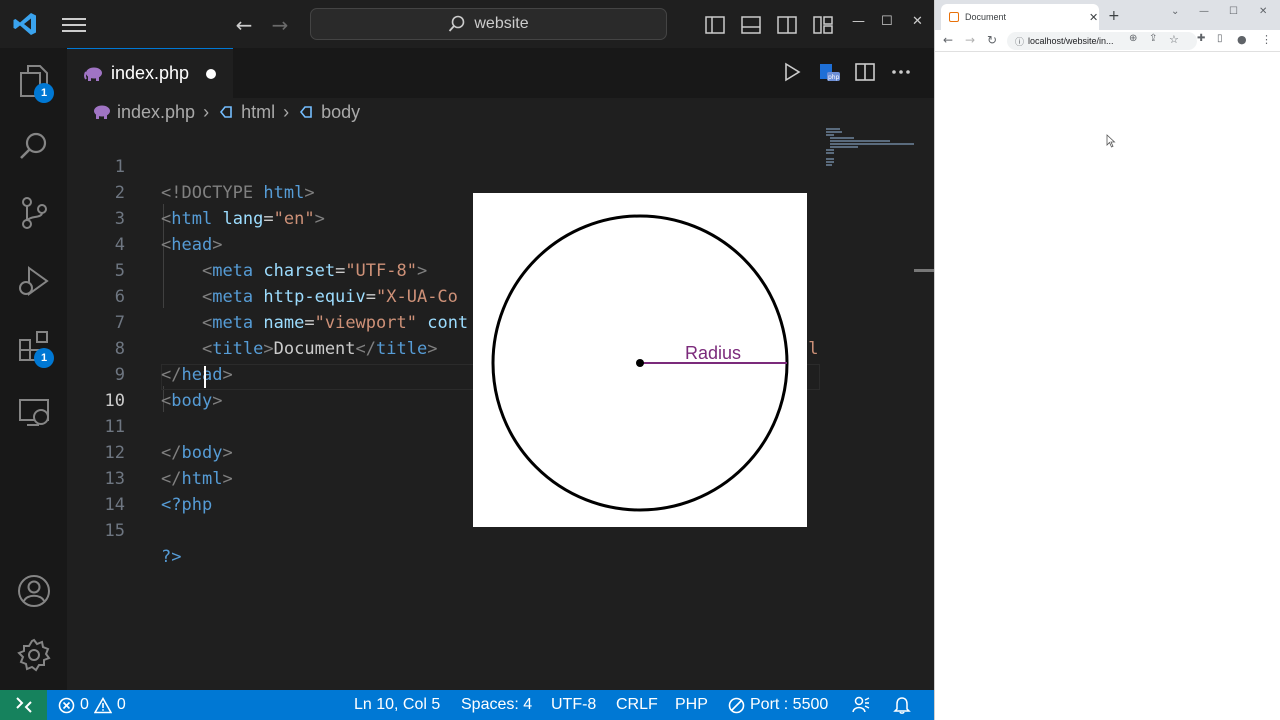 Image resolution: width=1280 pixels, height=720 pixels. I want to click on no-entry-icon, so click(736, 705).